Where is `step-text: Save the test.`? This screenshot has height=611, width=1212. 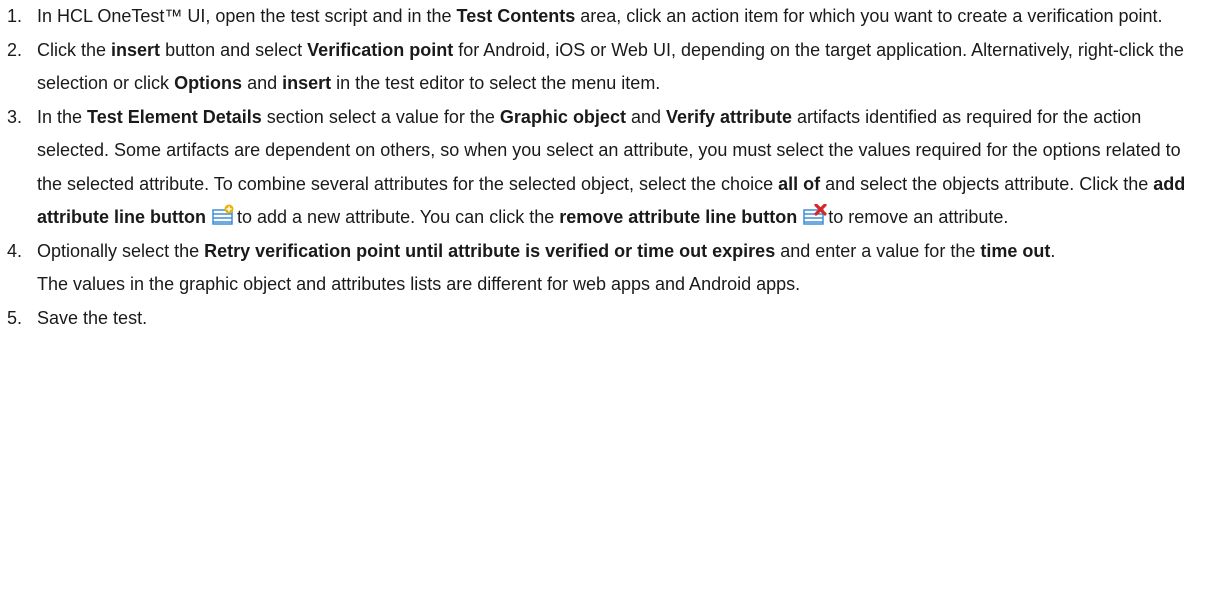 step-text: Save the test. is located at coordinates (92, 318).